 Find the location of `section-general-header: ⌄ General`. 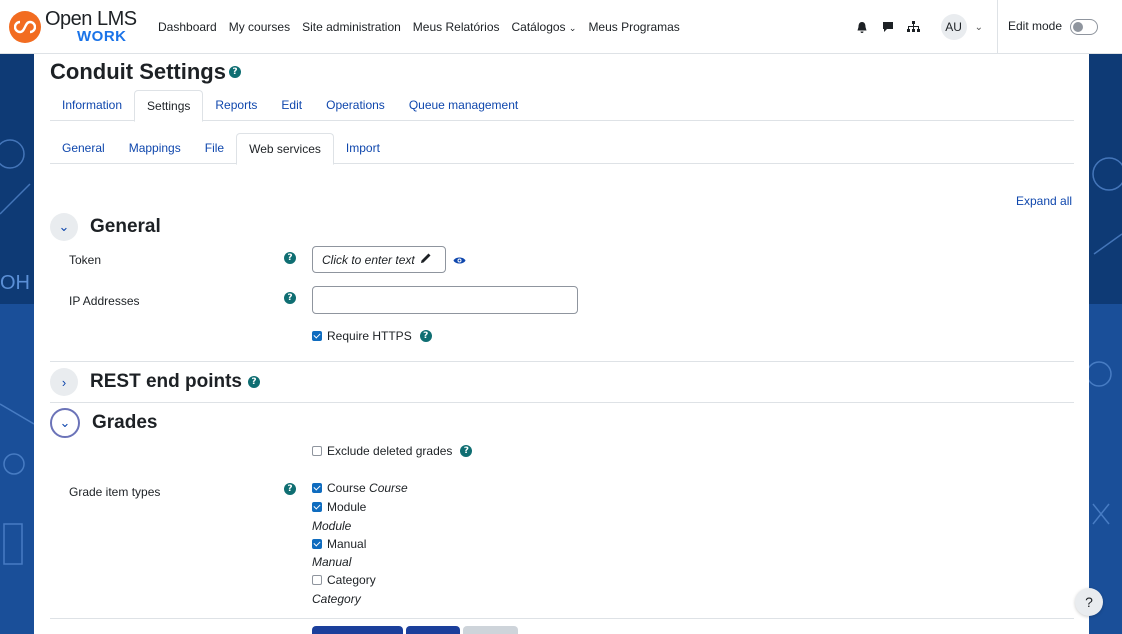

section-general-header: ⌄ General is located at coordinates (105, 227).